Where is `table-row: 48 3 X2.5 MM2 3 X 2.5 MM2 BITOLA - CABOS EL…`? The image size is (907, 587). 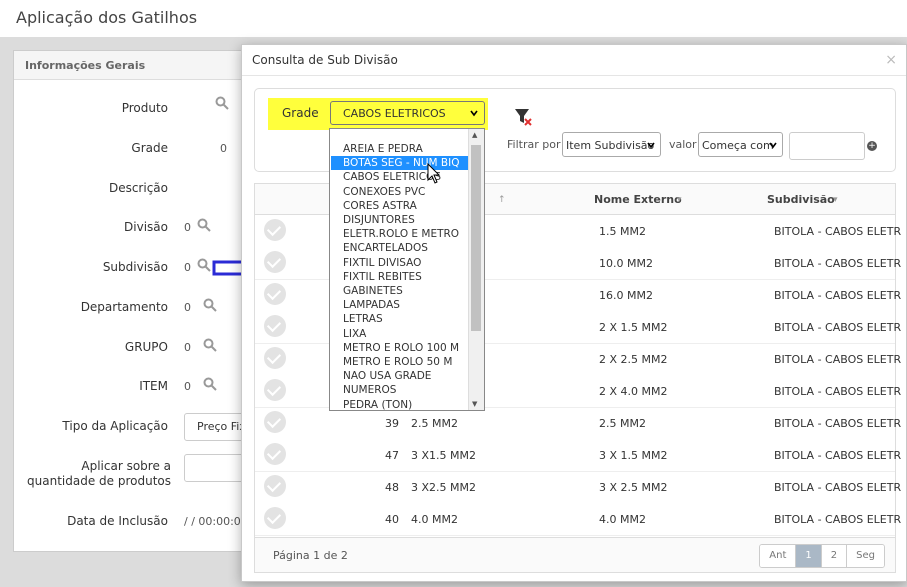
table-row: 48 3 X2.5 MM2 3 X 2.5 MM2 BITOLA - CABOS EL… is located at coordinates (578, 487).